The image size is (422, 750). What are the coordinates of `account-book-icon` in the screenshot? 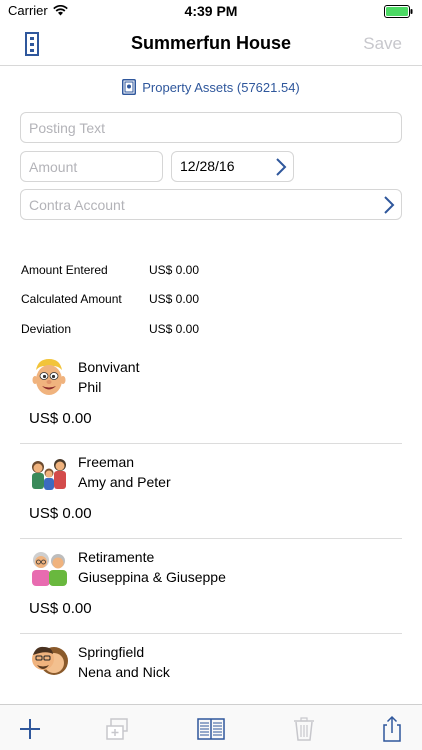 It's located at (129, 87).